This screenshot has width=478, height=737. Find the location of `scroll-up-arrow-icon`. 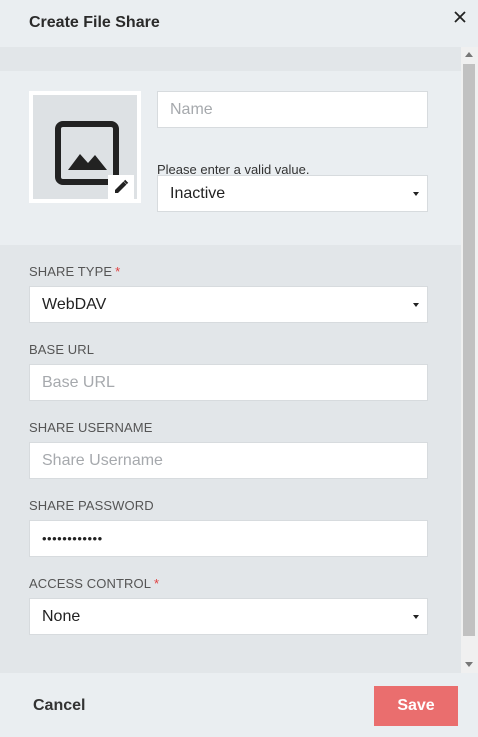

scroll-up-arrow-icon is located at coordinates (469, 54).